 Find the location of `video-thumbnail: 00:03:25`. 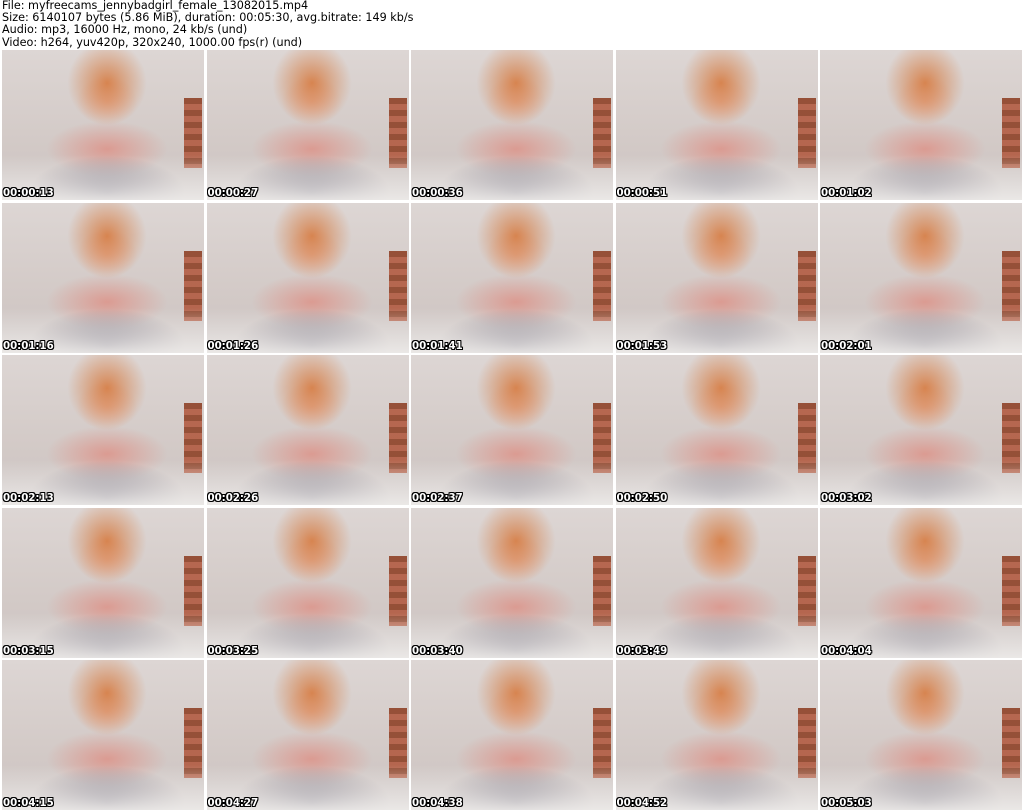

video-thumbnail: 00:03:25 is located at coordinates (307, 582).